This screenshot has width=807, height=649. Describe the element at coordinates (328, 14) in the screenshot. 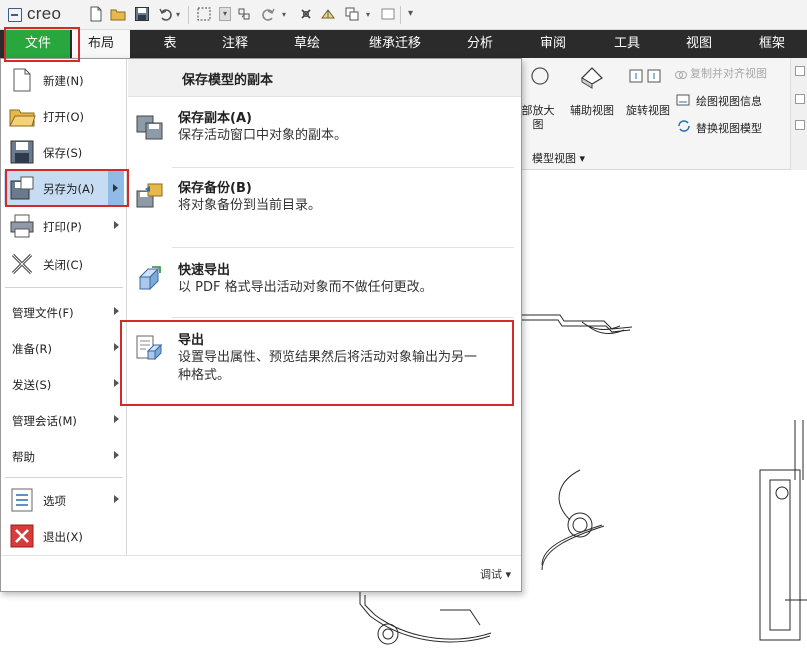

I see `model-tree-icon` at that location.